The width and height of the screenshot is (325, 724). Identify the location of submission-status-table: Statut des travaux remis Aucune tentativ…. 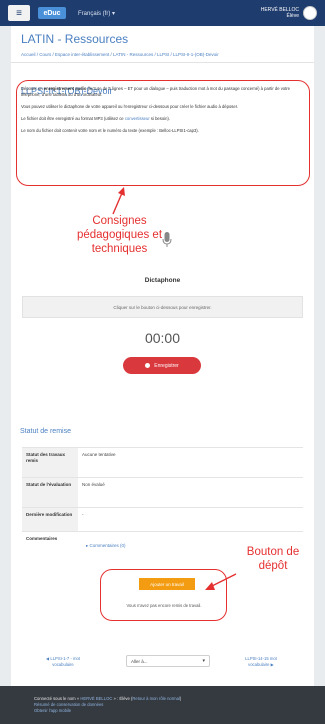
(162, 500).